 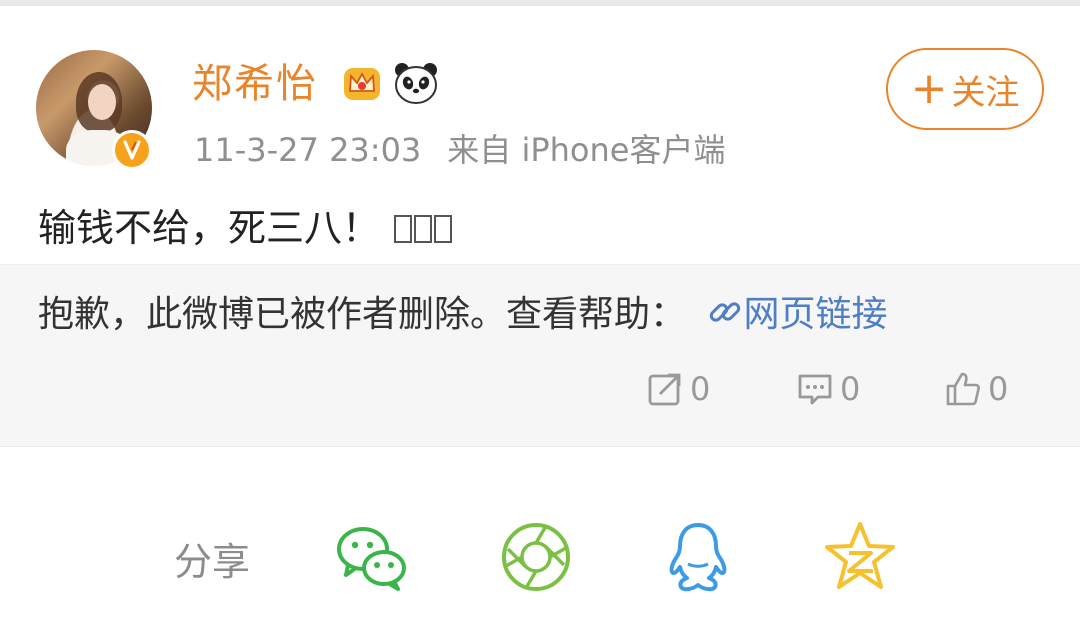 What do you see at coordinates (536, 557) in the screenshot?
I see `moments-icon` at bounding box center [536, 557].